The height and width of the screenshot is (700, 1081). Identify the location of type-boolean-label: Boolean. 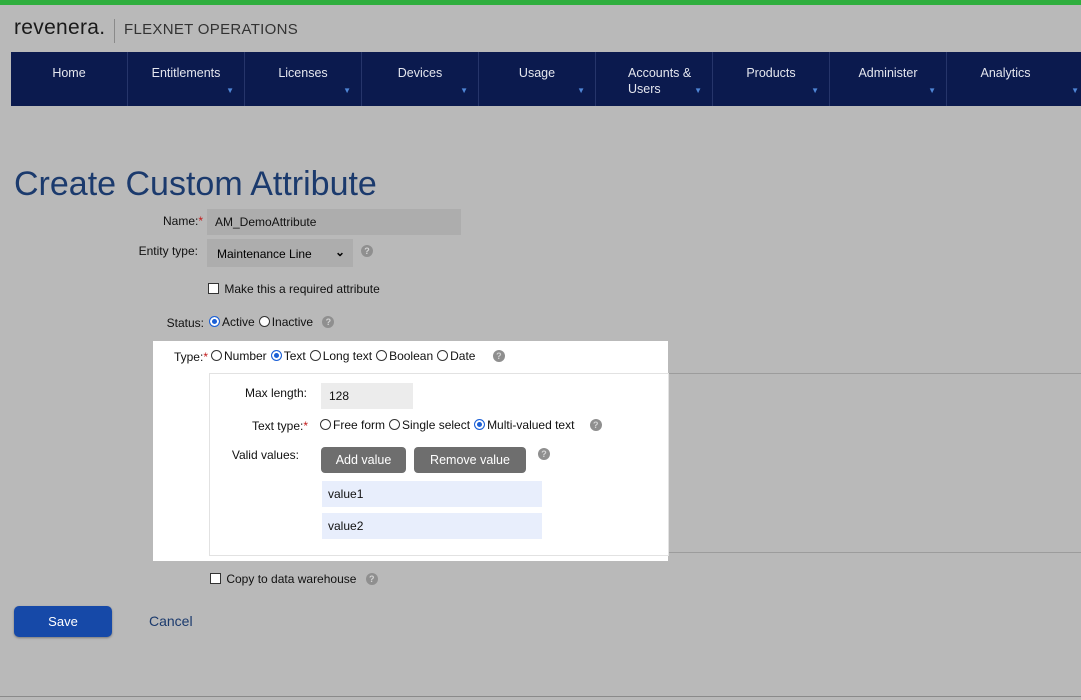
(411, 355).